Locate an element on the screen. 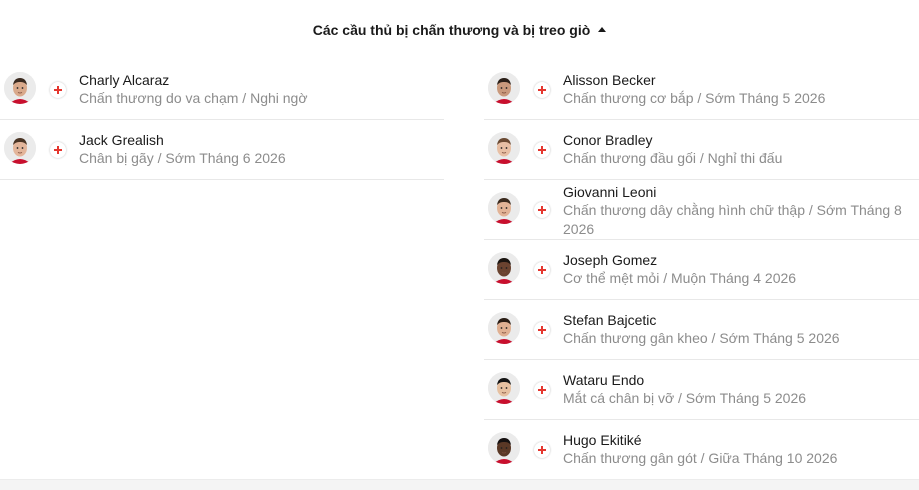 The height and width of the screenshot is (490, 919). player-injury-status: Mắt cá chân bị vỡ / Sớm Tháng 5 2026 is located at coordinates (685, 398).